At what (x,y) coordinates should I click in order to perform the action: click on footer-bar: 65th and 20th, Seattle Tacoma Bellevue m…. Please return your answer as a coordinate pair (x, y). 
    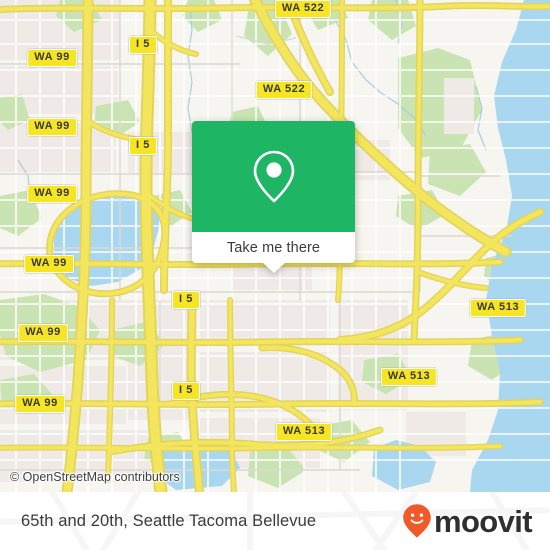
    Looking at the image, I should click on (275, 521).